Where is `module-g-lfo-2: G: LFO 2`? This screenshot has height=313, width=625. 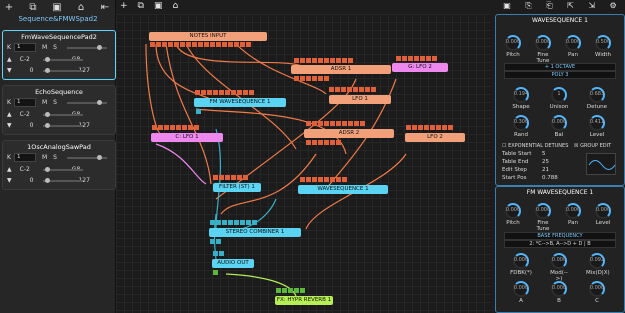
module-g-lfo-2: G: LFO 2 is located at coordinates (420, 67).